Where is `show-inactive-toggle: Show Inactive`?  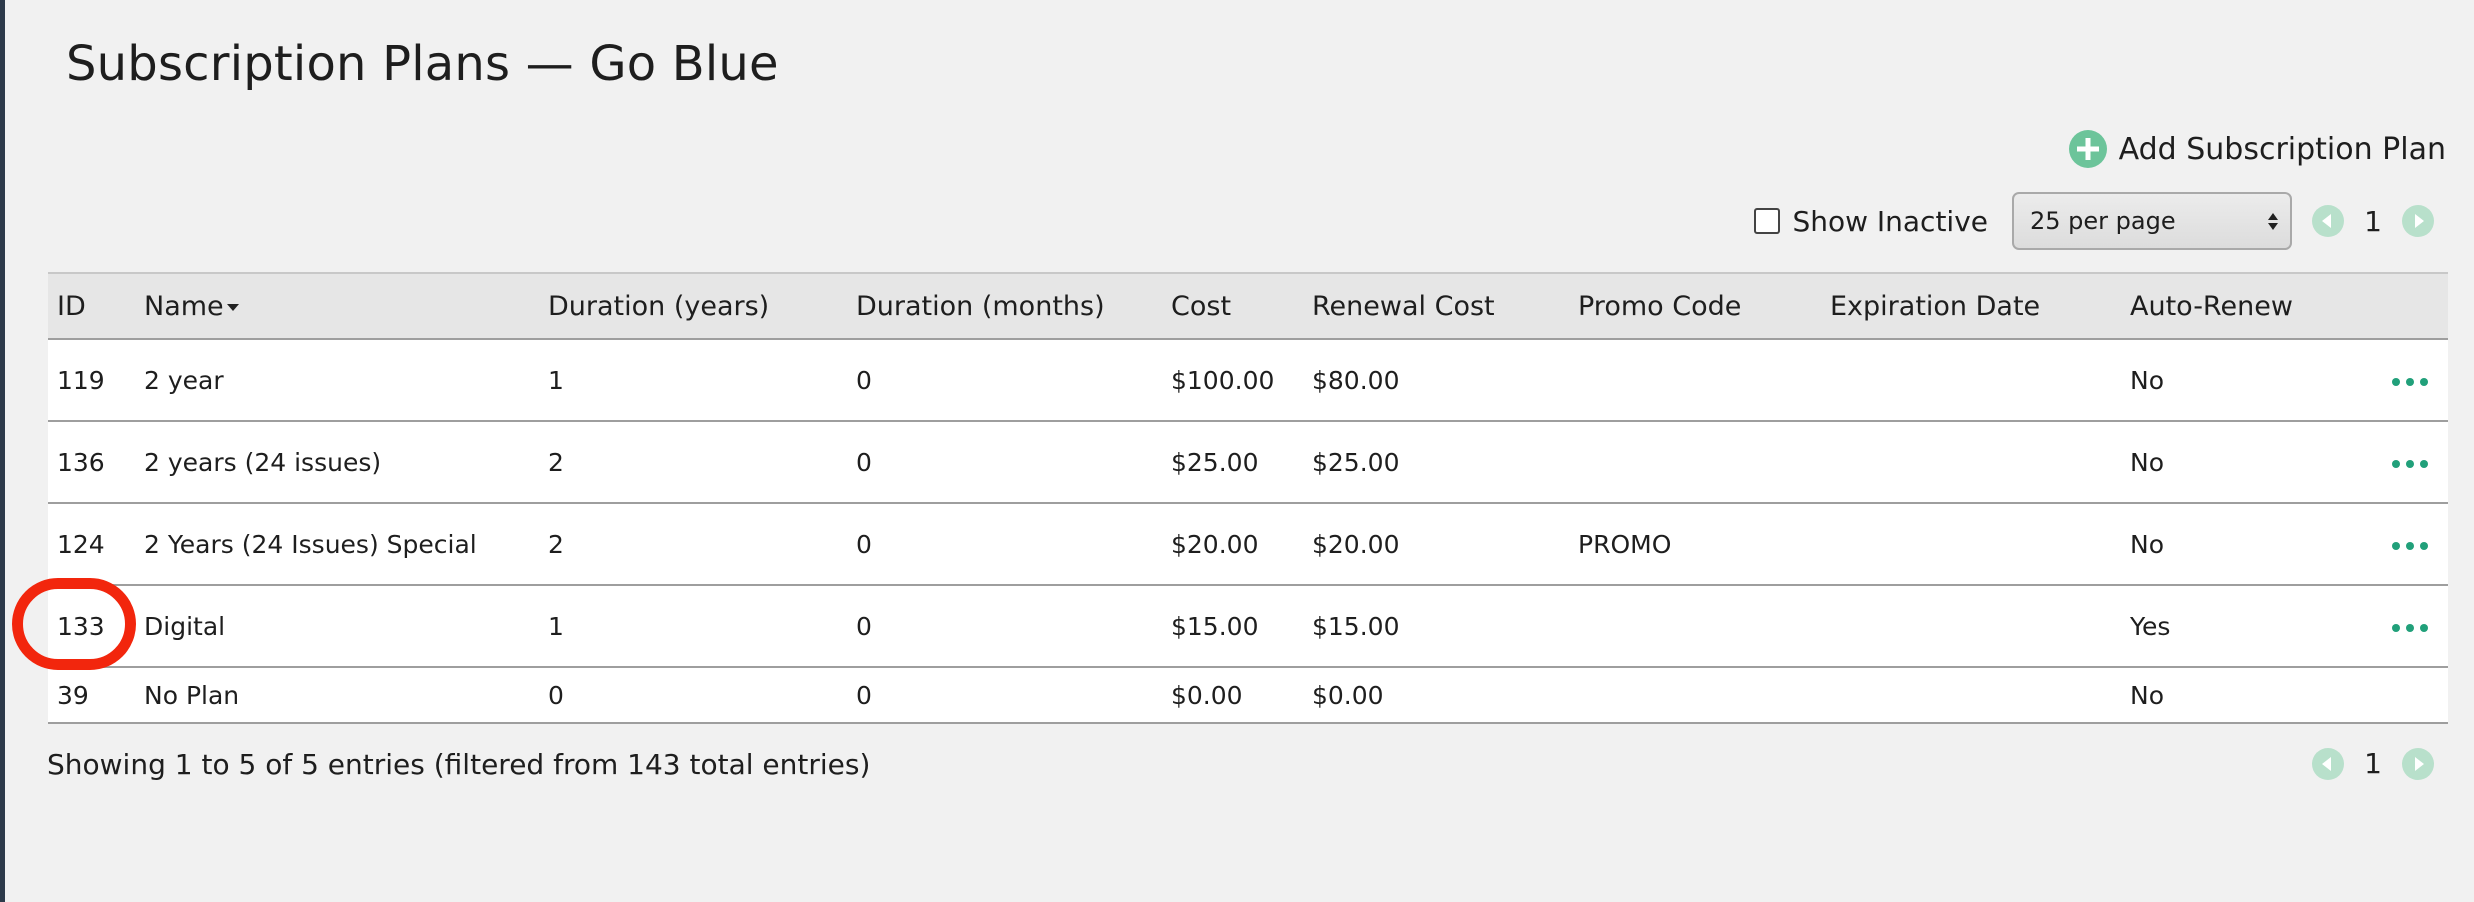 show-inactive-toggle: Show Inactive is located at coordinates (1871, 221).